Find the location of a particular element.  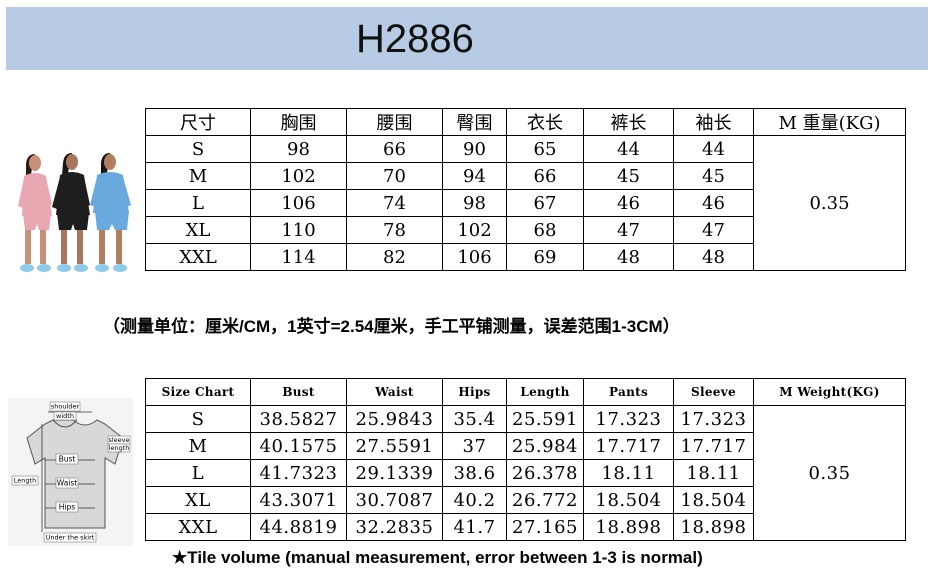

cell-waist: 82 is located at coordinates (394, 257).